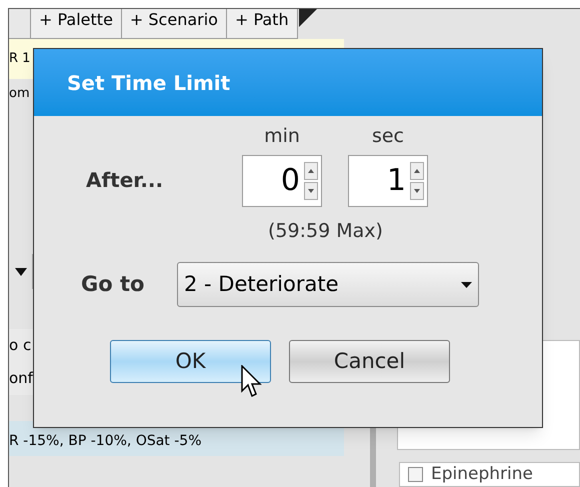  Describe the element at coordinates (262, 24) in the screenshot. I see `palette-tab: + Path` at that location.